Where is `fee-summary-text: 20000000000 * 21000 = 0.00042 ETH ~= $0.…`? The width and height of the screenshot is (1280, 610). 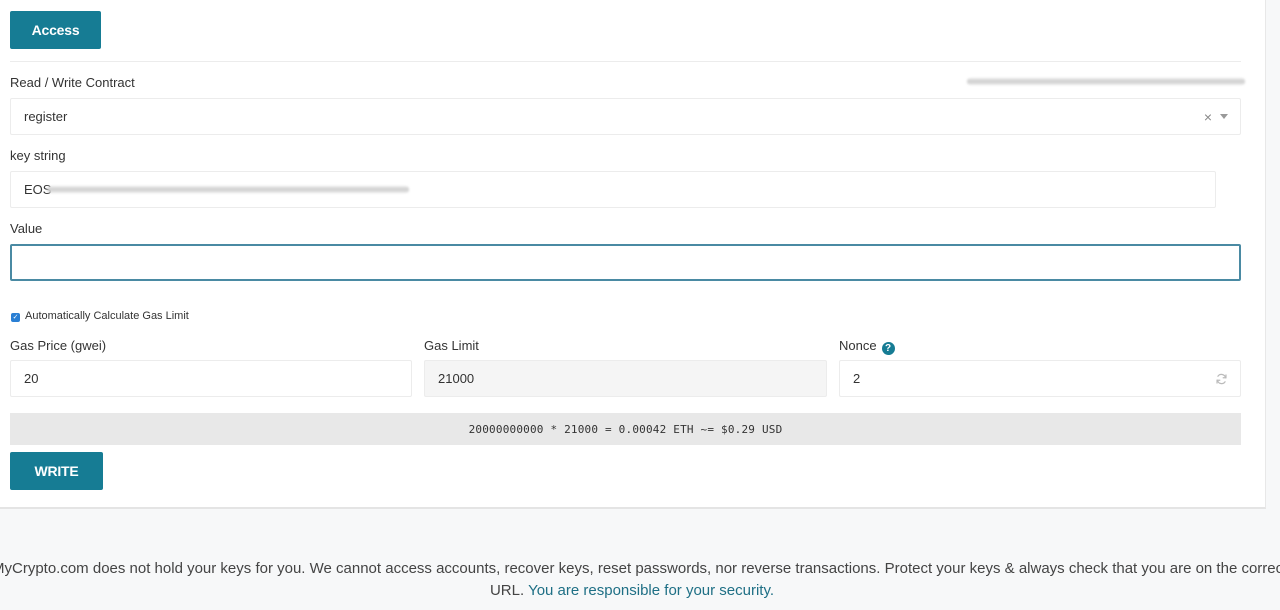 fee-summary-text: 20000000000 * 21000 = 0.00042 ETH ~= $0.… is located at coordinates (625, 429).